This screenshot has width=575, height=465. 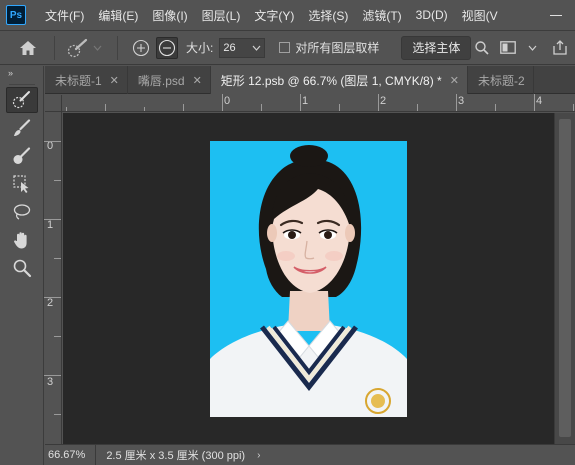 I want to click on minimize-button, so click(x=556, y=15).